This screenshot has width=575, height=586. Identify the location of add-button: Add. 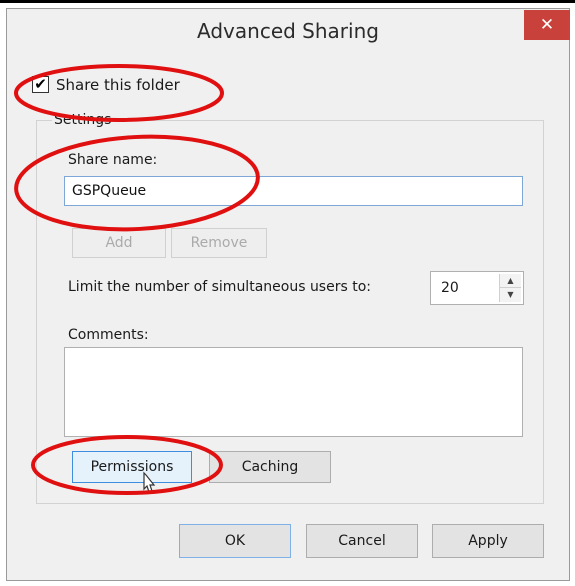
(119, 243).